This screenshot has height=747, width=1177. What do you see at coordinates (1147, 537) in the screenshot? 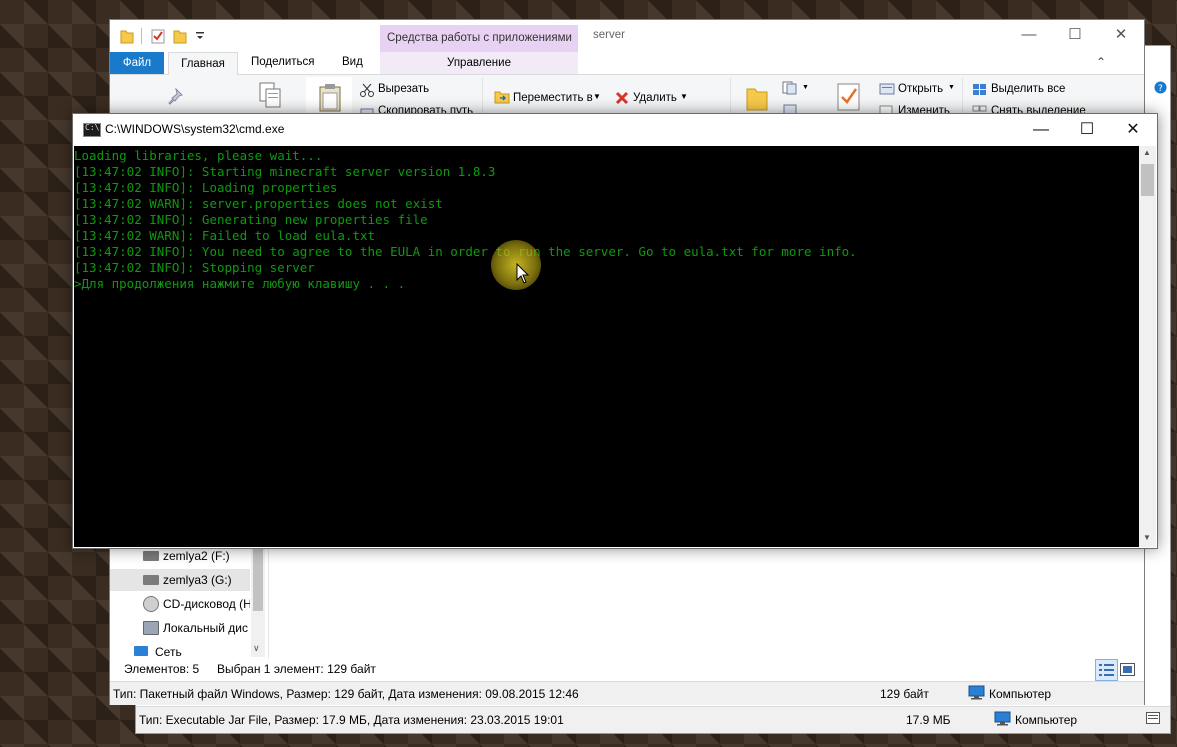
I see `scroll-down-icon: ▼` at bounding box center [1147, 537].